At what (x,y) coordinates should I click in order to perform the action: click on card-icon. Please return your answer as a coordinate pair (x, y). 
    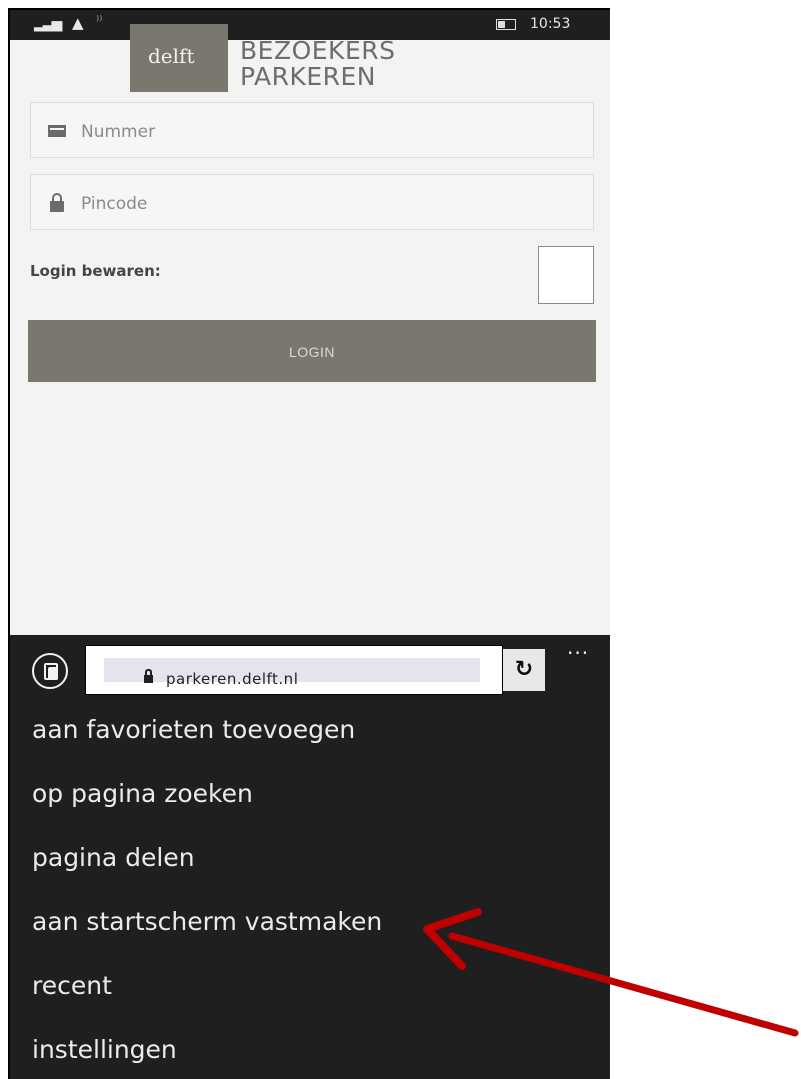
    Looking at the image, I should click on (57, 131).